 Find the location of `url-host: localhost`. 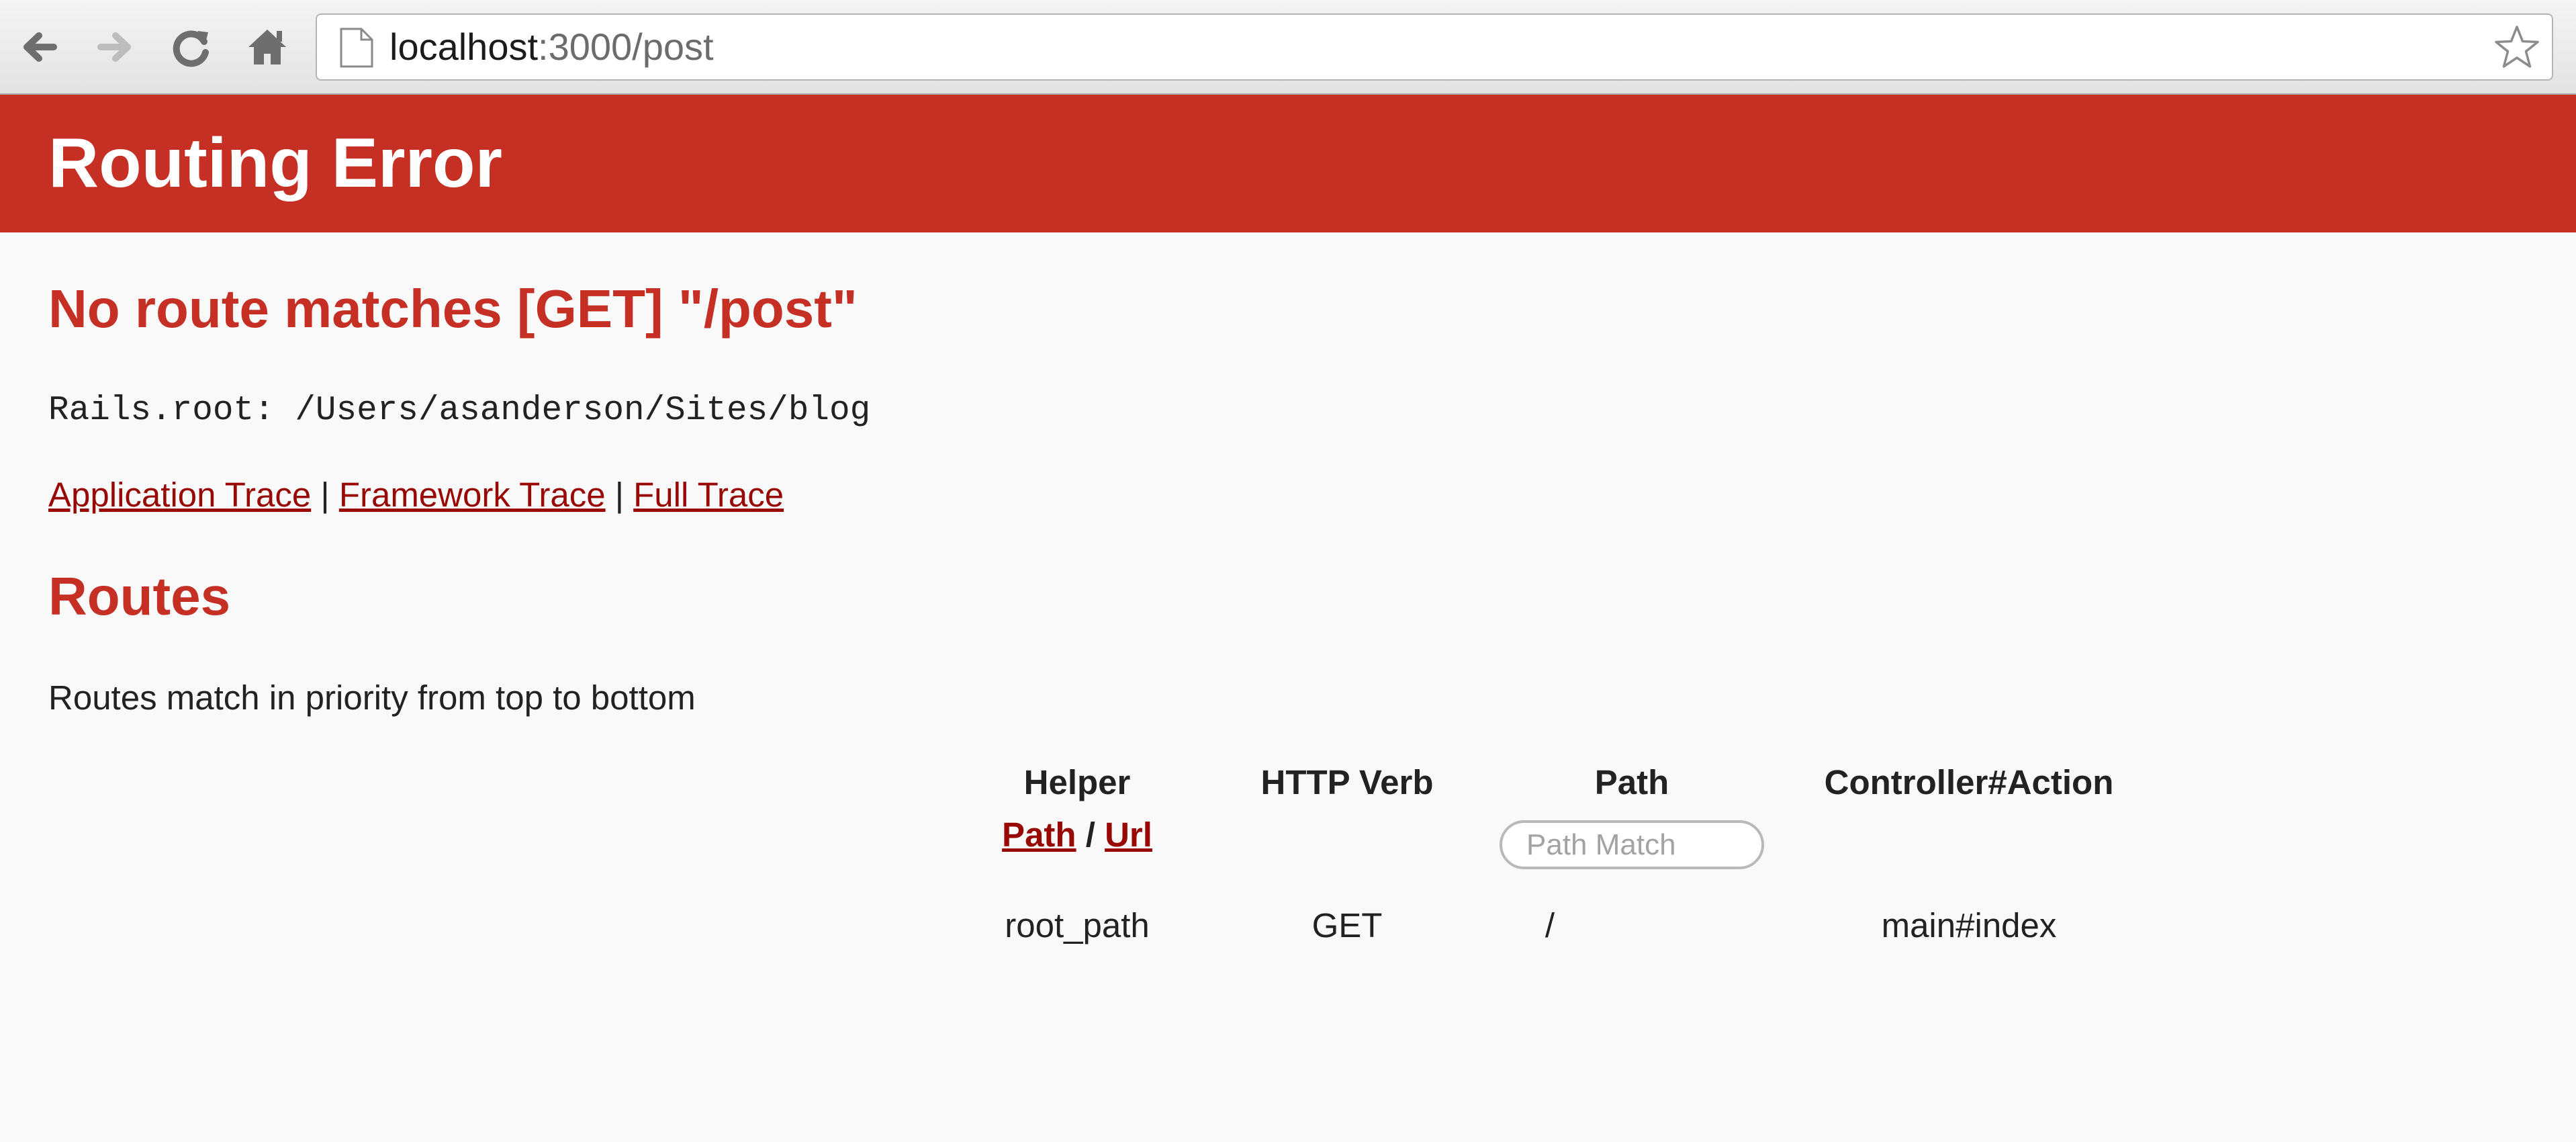

url-host: localhost is located at coordinates (464, 47).